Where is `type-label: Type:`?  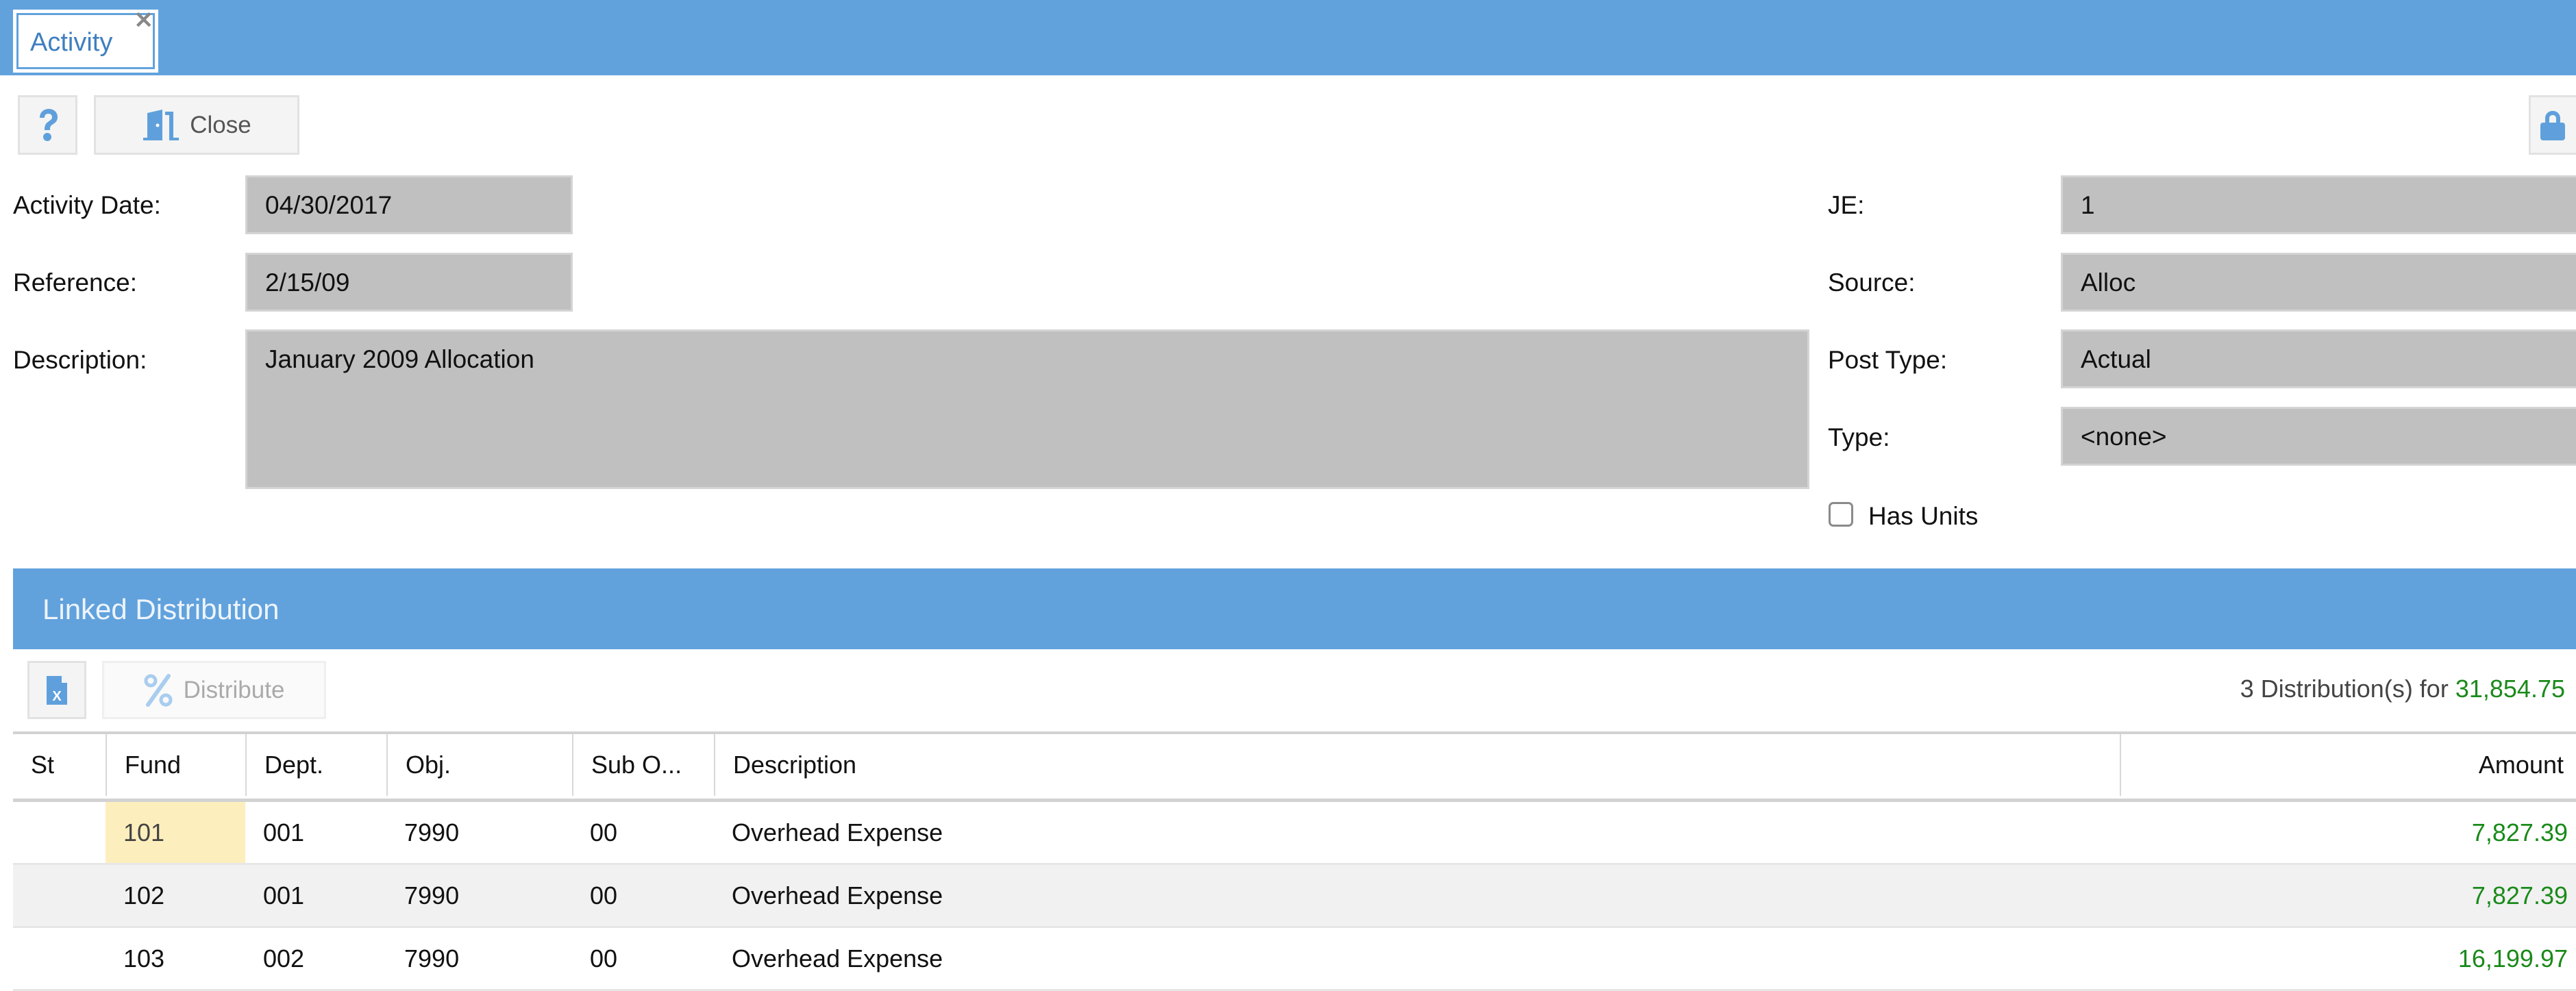
type-label: Type: is located at coordinates (1859, 437).